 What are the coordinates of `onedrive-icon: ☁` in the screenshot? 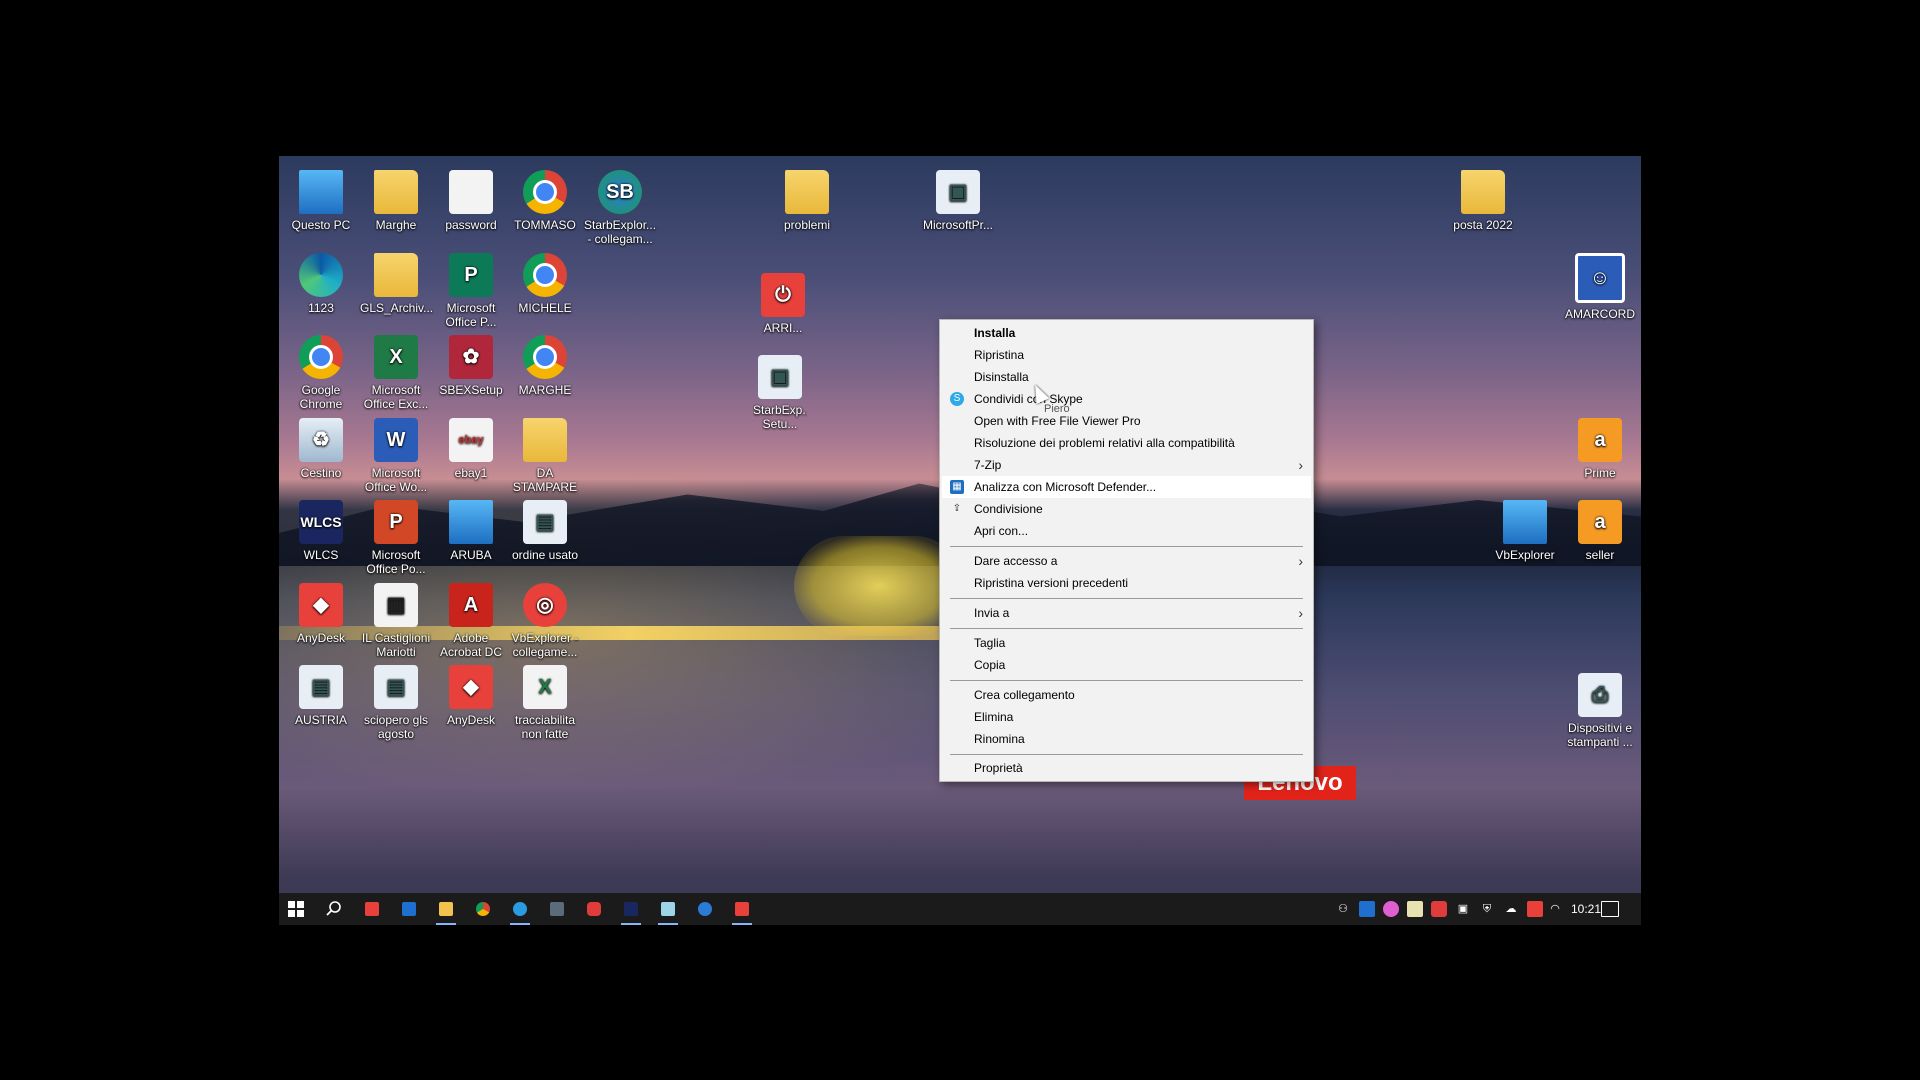 It's located at (1511, 909).